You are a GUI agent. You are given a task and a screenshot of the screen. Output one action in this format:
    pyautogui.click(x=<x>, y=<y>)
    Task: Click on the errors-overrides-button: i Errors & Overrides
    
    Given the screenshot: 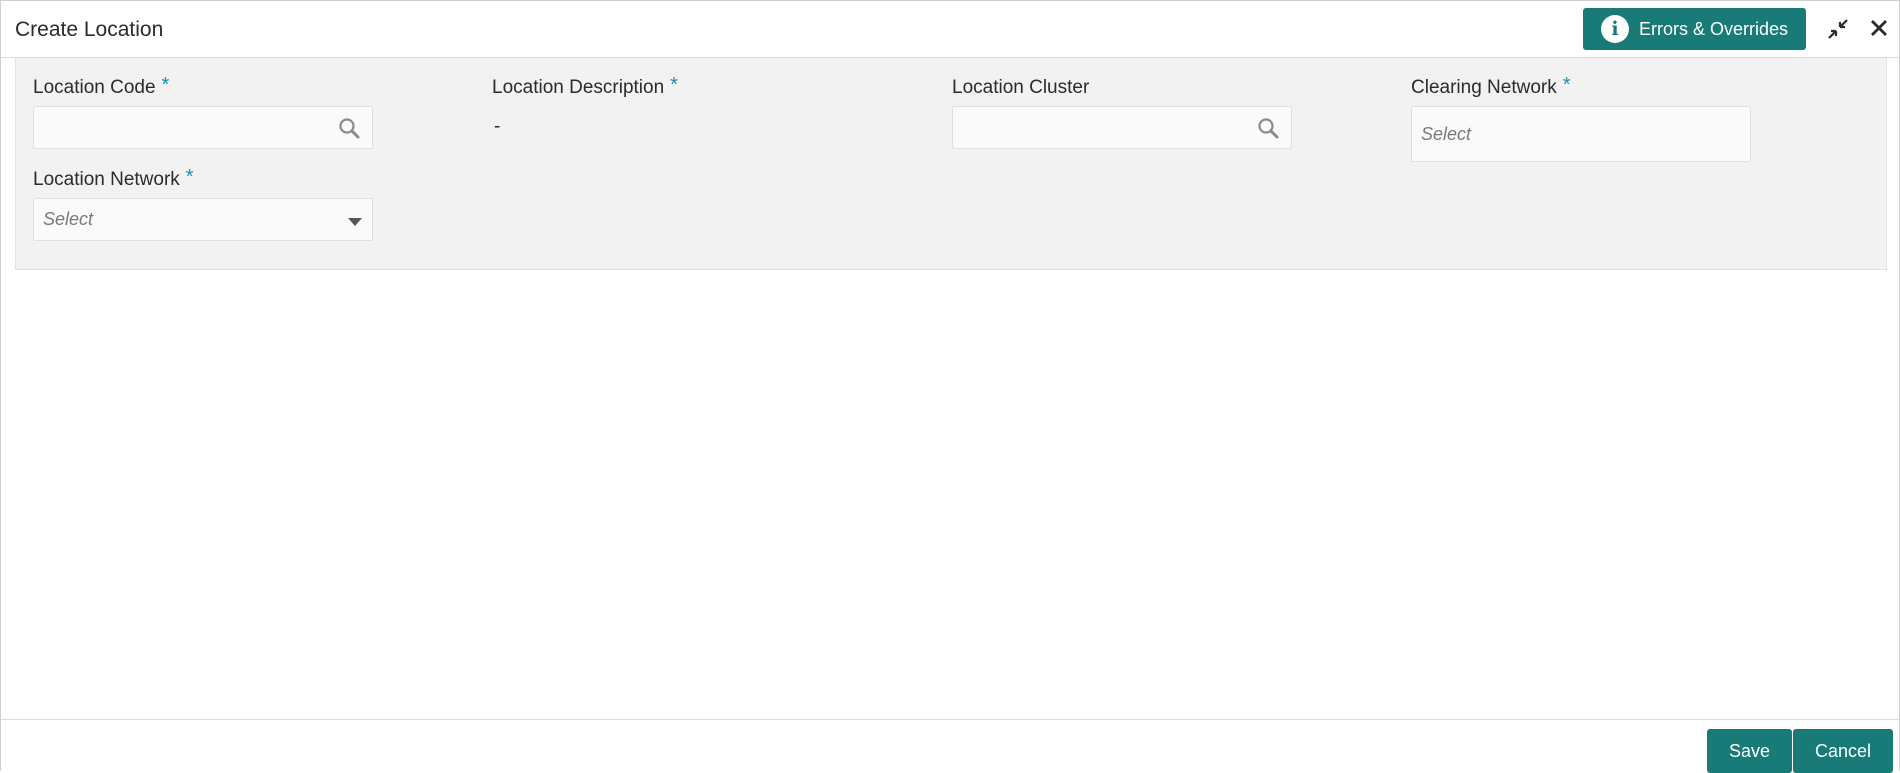 What is the action you would take?
    pyautogui.click(x=1694, y=29)
    